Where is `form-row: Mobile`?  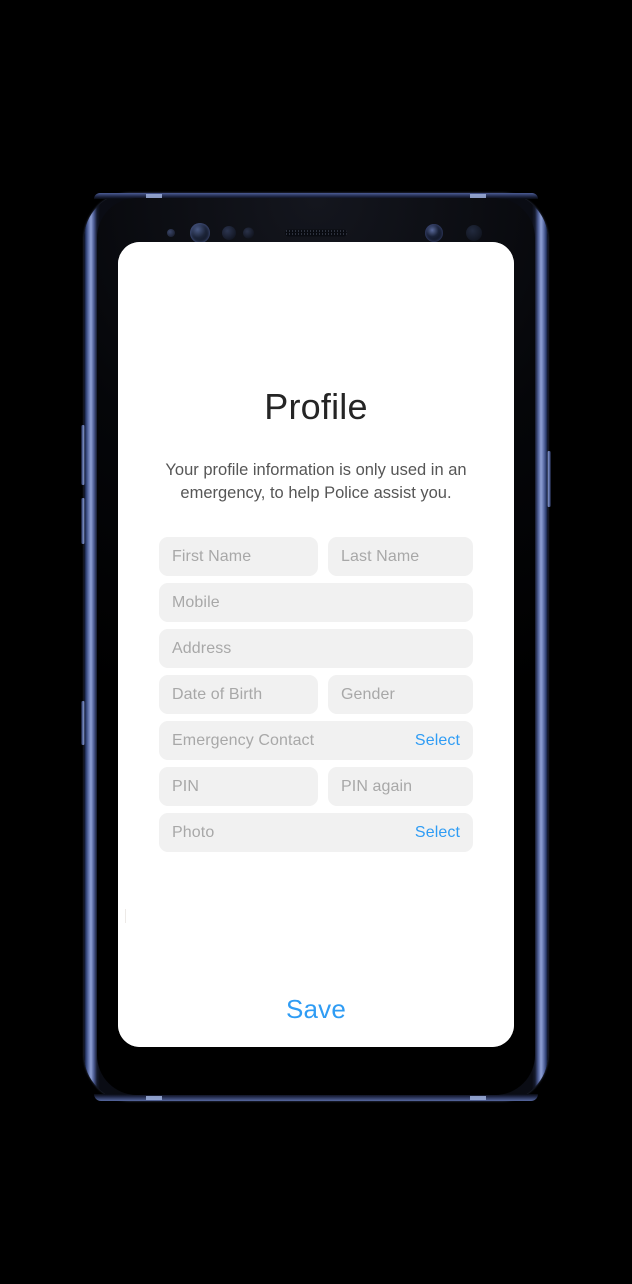 form-row: Mobile is located at coordinates (316, 602).